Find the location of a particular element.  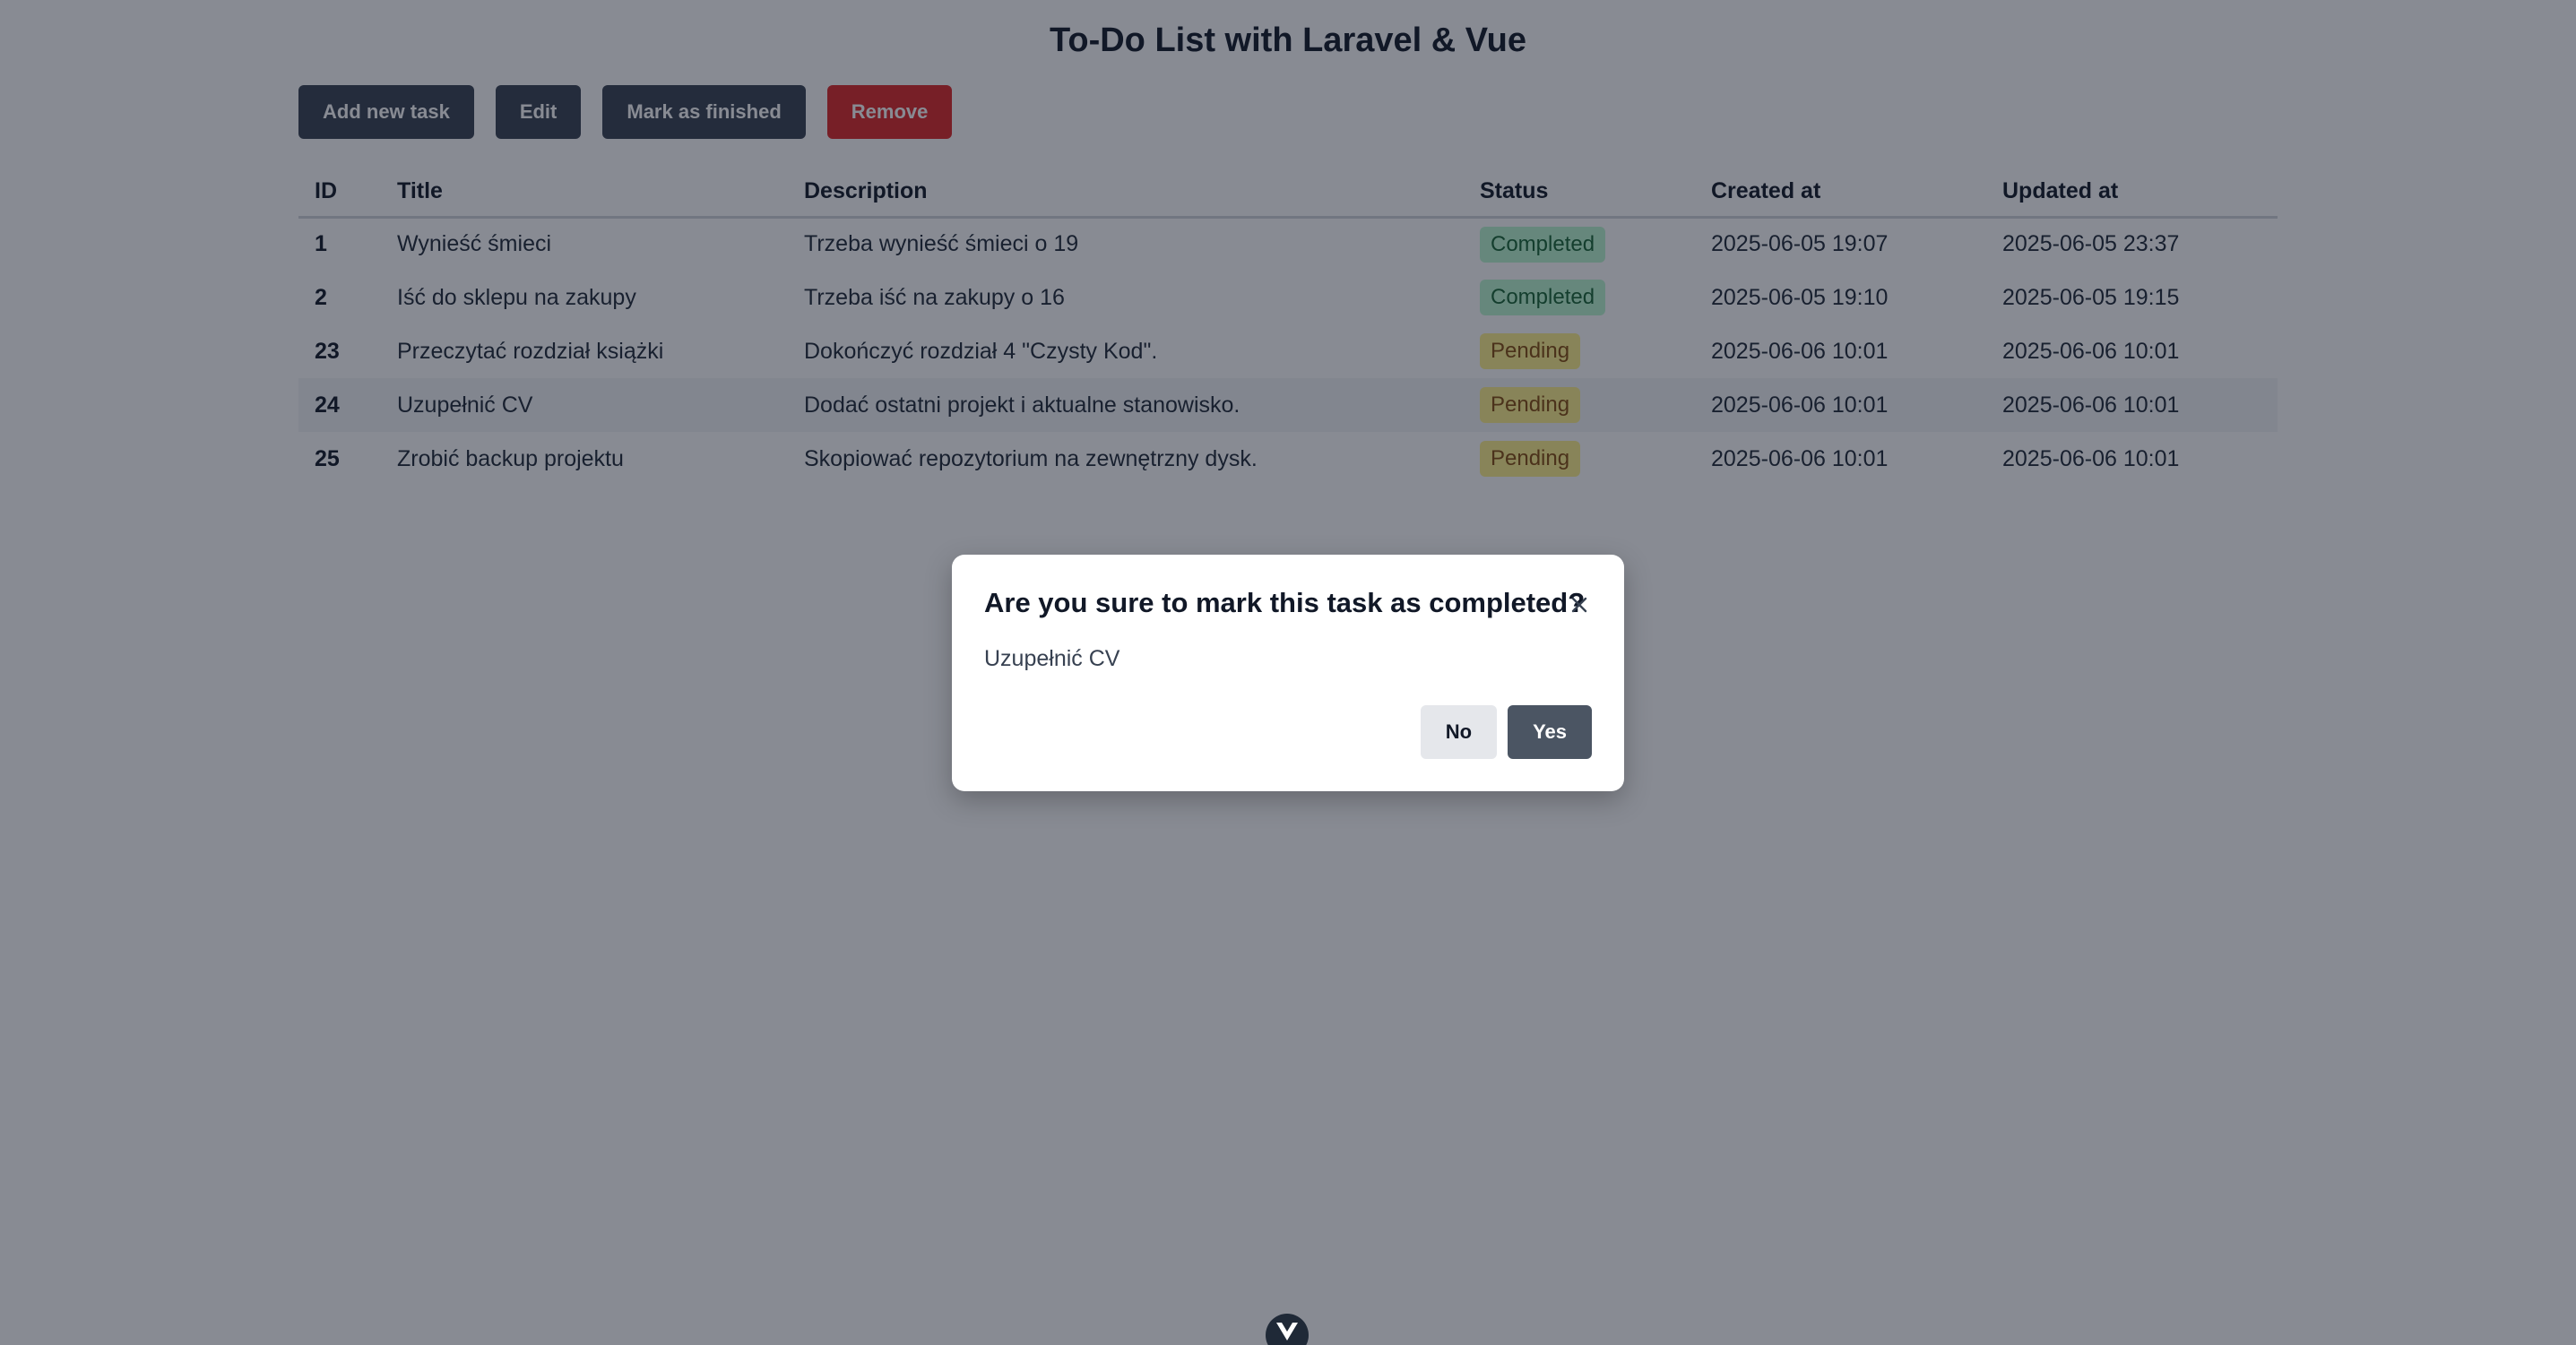

close-icon is located at coordinates (1579, 605).